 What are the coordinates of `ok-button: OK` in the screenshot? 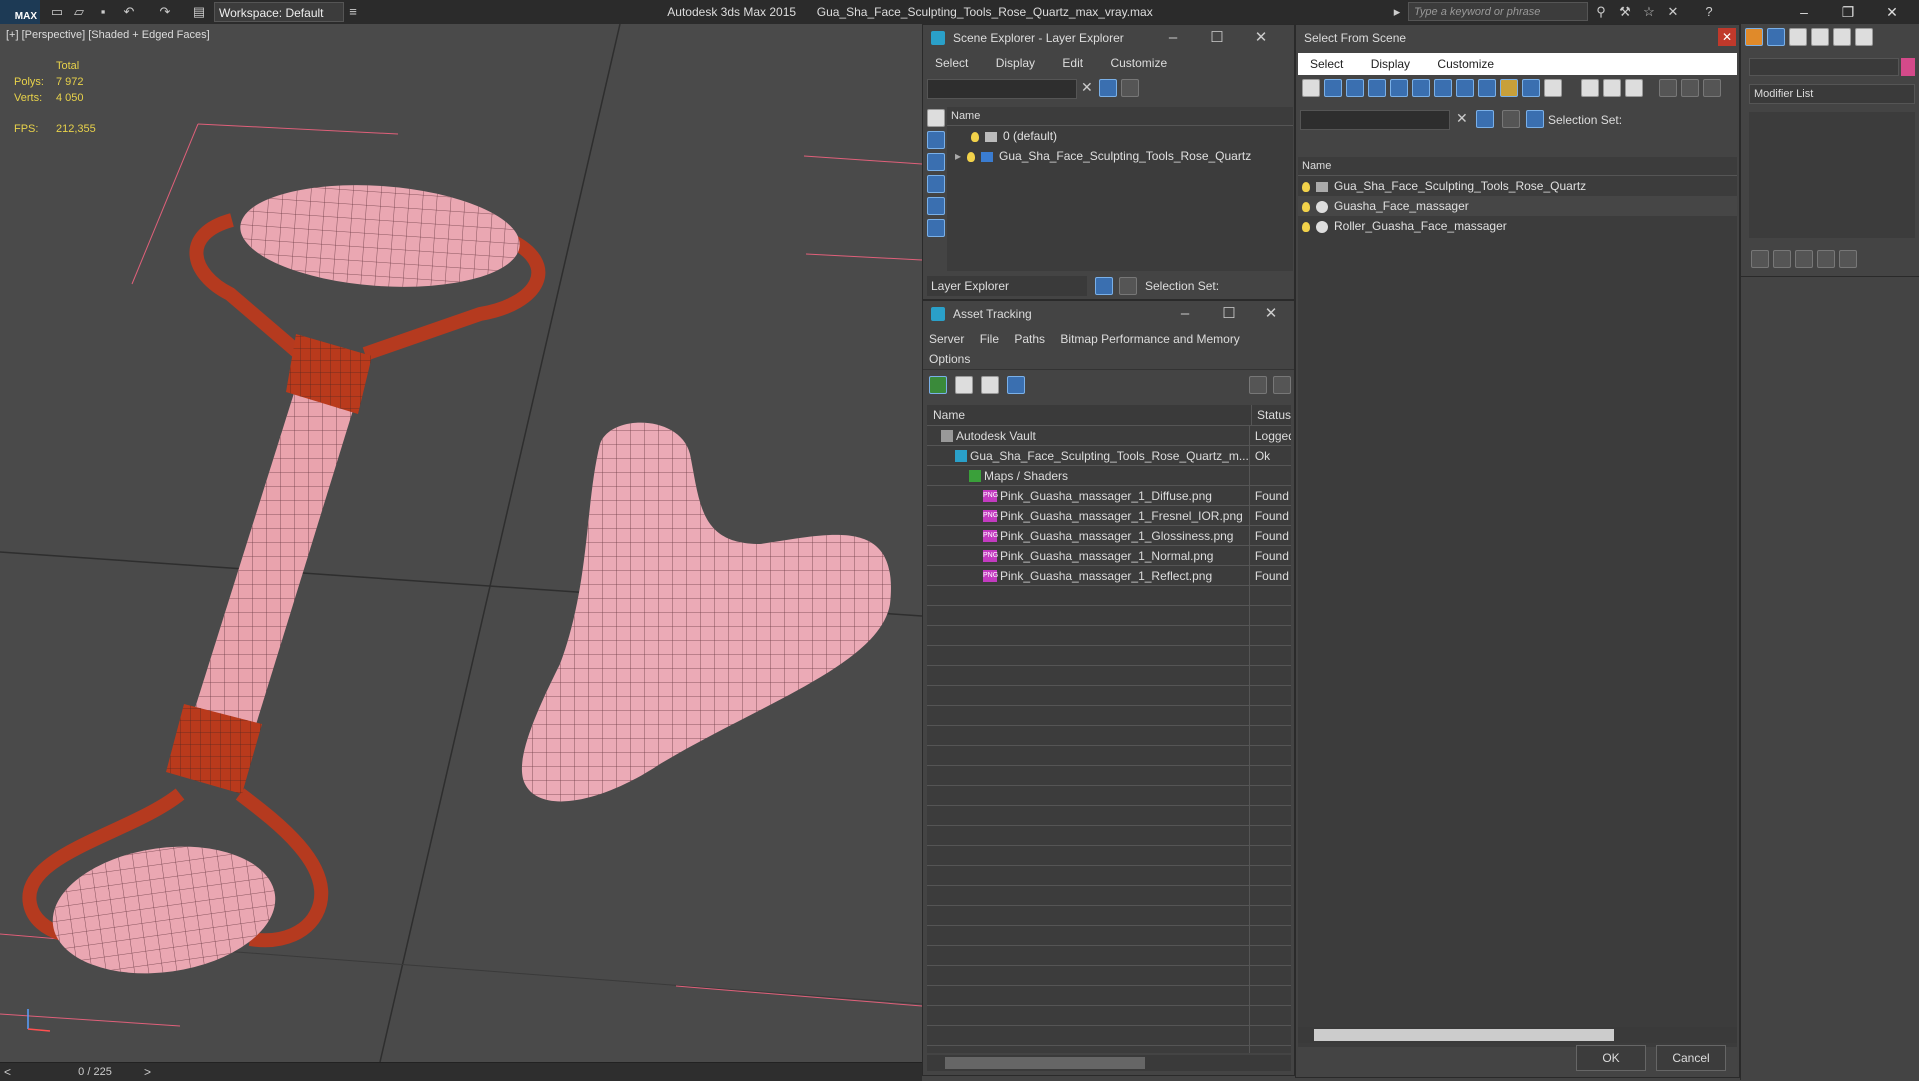 It's located at (1611, 1058).